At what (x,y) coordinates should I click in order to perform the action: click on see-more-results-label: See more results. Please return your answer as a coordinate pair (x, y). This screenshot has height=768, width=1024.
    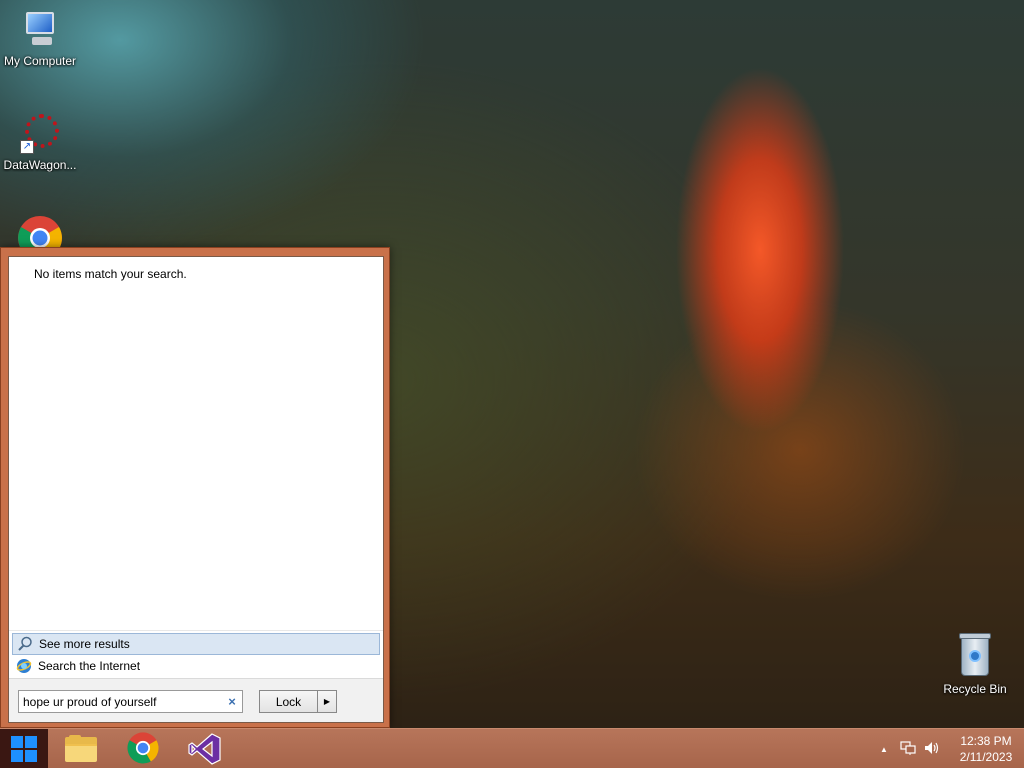
    Looking at the image, I should click on (84, 644).